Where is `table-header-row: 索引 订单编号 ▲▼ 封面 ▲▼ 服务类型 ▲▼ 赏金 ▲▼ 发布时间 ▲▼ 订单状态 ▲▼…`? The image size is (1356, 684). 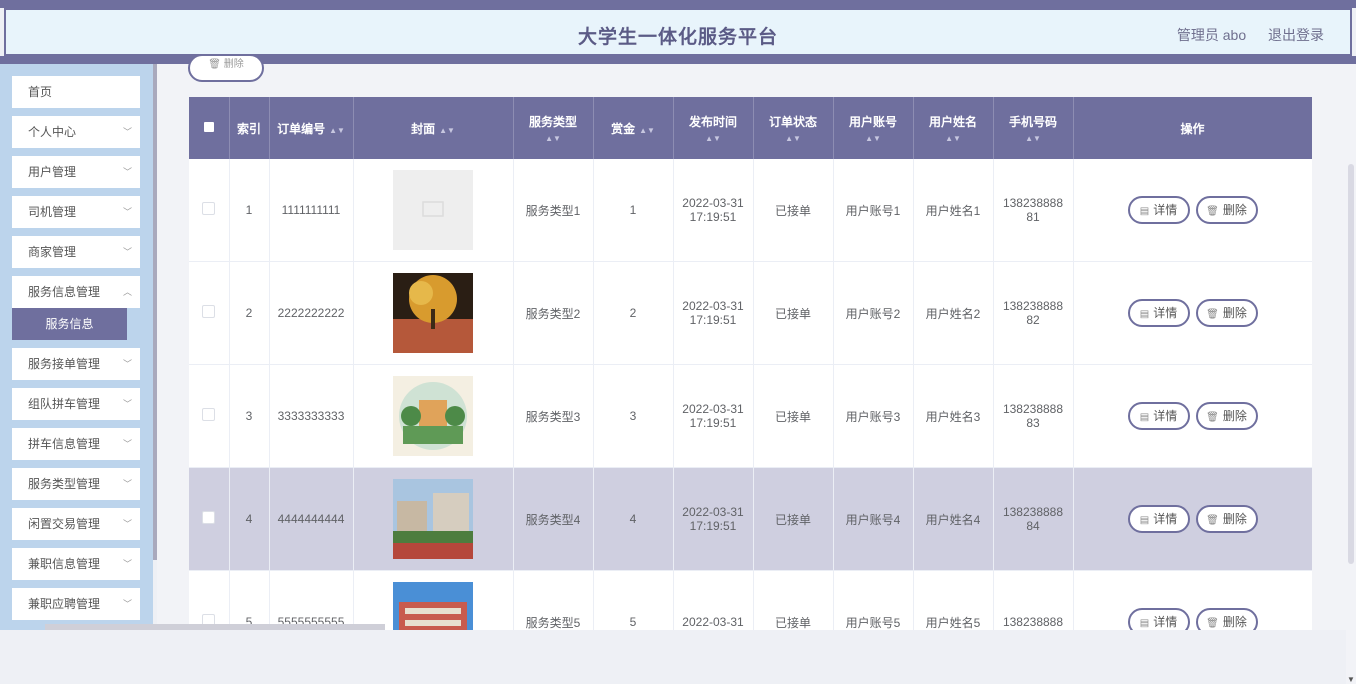 table-header-row: 索引 订单编号 ▲▼ 封面 ▲▼ 服务类型 ▲▼ 赏金 ▲▼ 发布时间 ▲▼ 订单状态 ▲▼… is located at coordinates (750, 128).